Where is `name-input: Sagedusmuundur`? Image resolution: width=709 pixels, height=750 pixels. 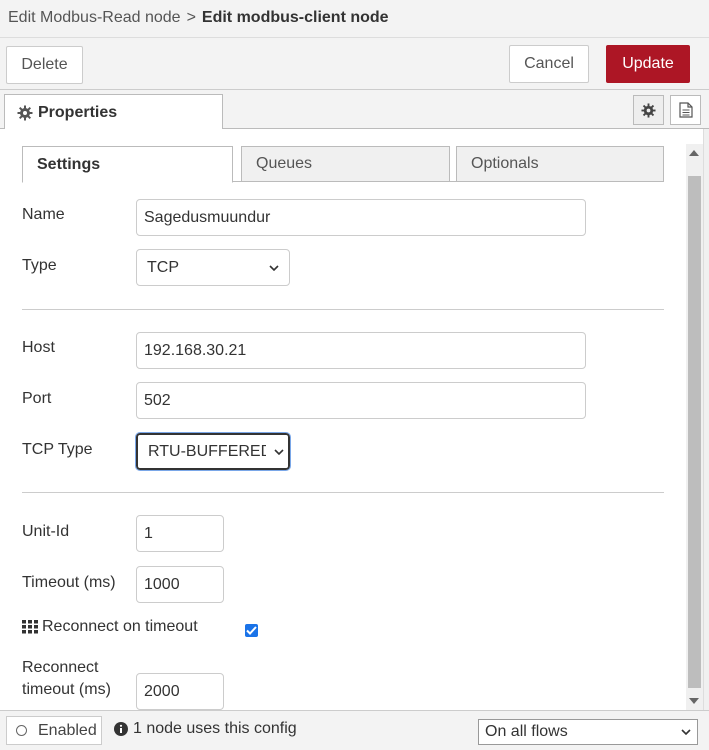
name-input: Sagedusmuundur is located at coordinates (361, 217).